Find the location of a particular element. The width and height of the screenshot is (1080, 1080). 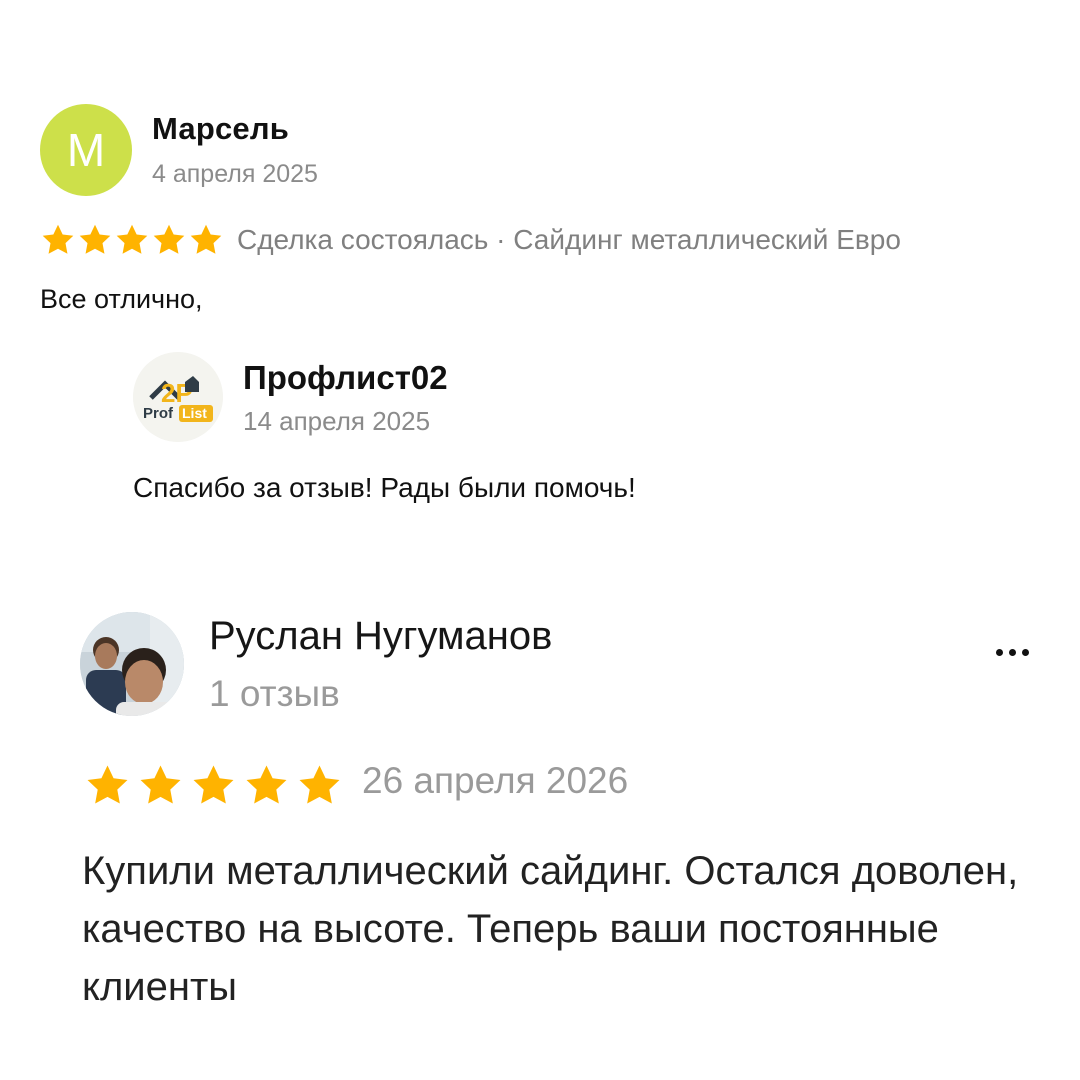

avatar: М is located at coordinates (86, 150).